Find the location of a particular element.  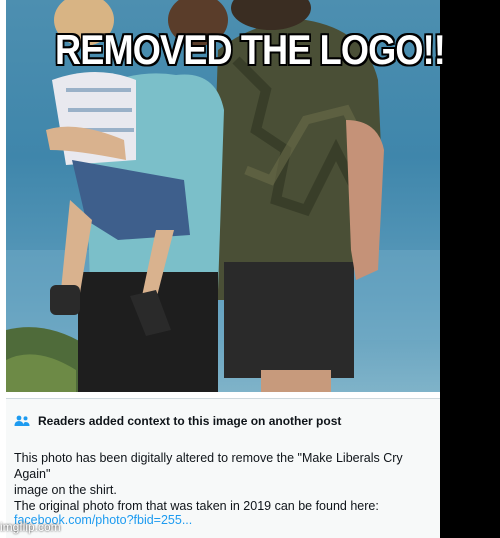

man-shorts is located at coordinates (289, 320).